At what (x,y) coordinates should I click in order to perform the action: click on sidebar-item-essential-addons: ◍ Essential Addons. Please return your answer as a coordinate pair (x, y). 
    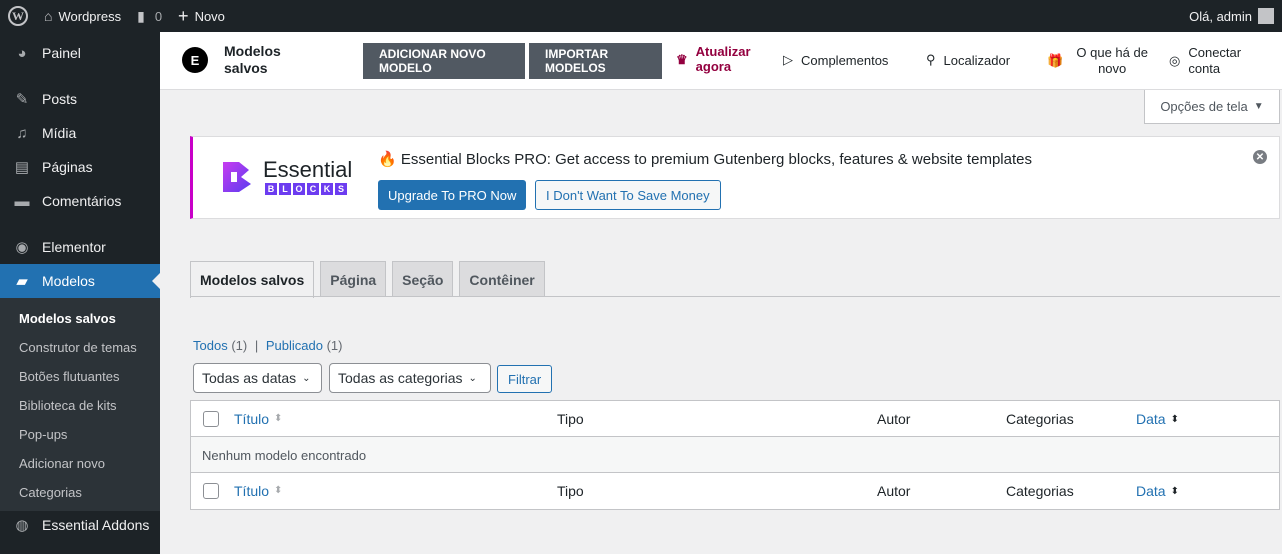
    Looking at the image, I should click on (80, 525).